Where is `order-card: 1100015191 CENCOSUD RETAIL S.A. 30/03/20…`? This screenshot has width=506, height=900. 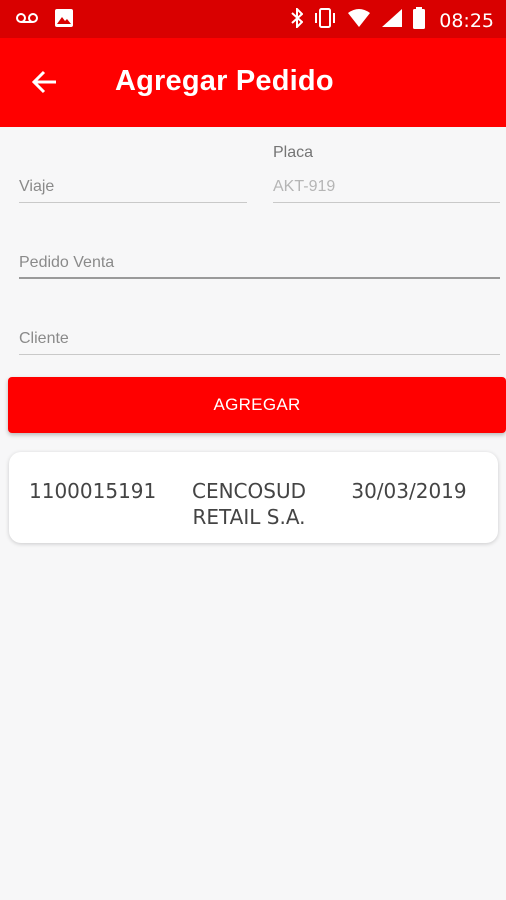 order-card: 1100015191 CENCOSUD RETAIL S.A. 30/03/20… is located at coordinates (253, 497).